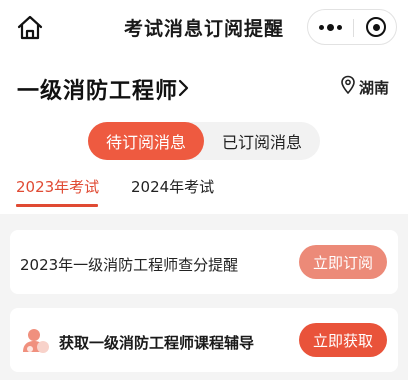  I want to click on subscribe-button: 立即订阅, so click(343, 262).